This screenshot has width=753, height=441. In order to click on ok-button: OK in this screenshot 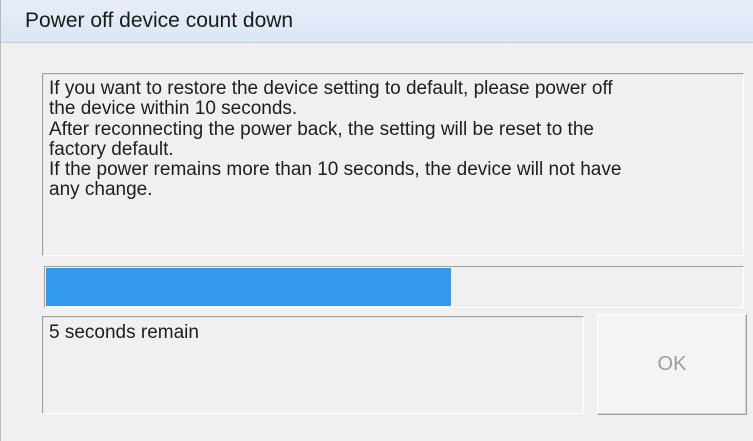, I will do `click(672, 364)`.